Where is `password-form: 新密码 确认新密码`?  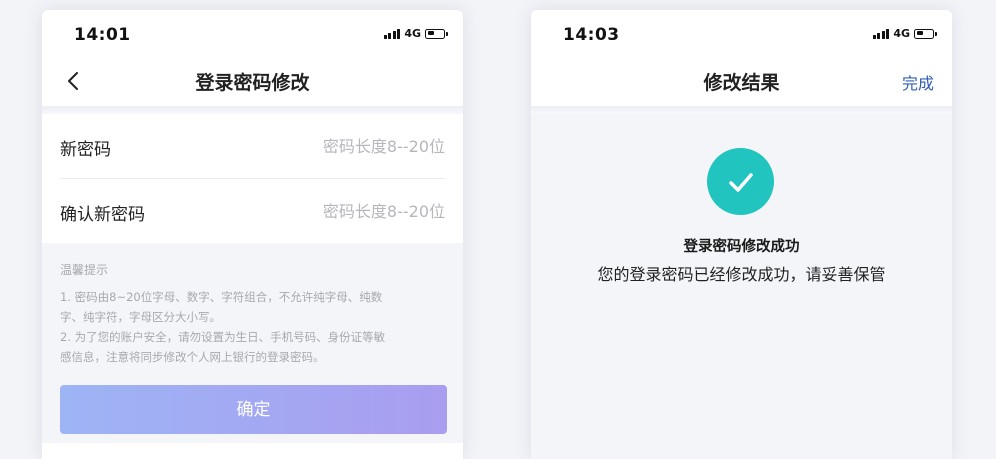
password-form: 新密码 确认新密码 is located at coordinates (252, 178).